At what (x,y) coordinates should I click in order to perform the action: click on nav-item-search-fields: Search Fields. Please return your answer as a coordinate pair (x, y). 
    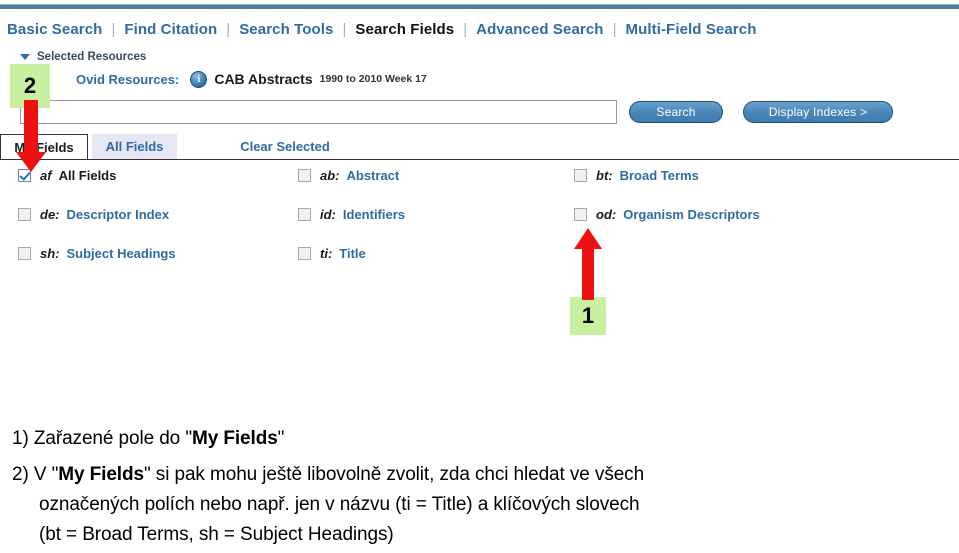
    Looking at the image, I should click on (404, 29).